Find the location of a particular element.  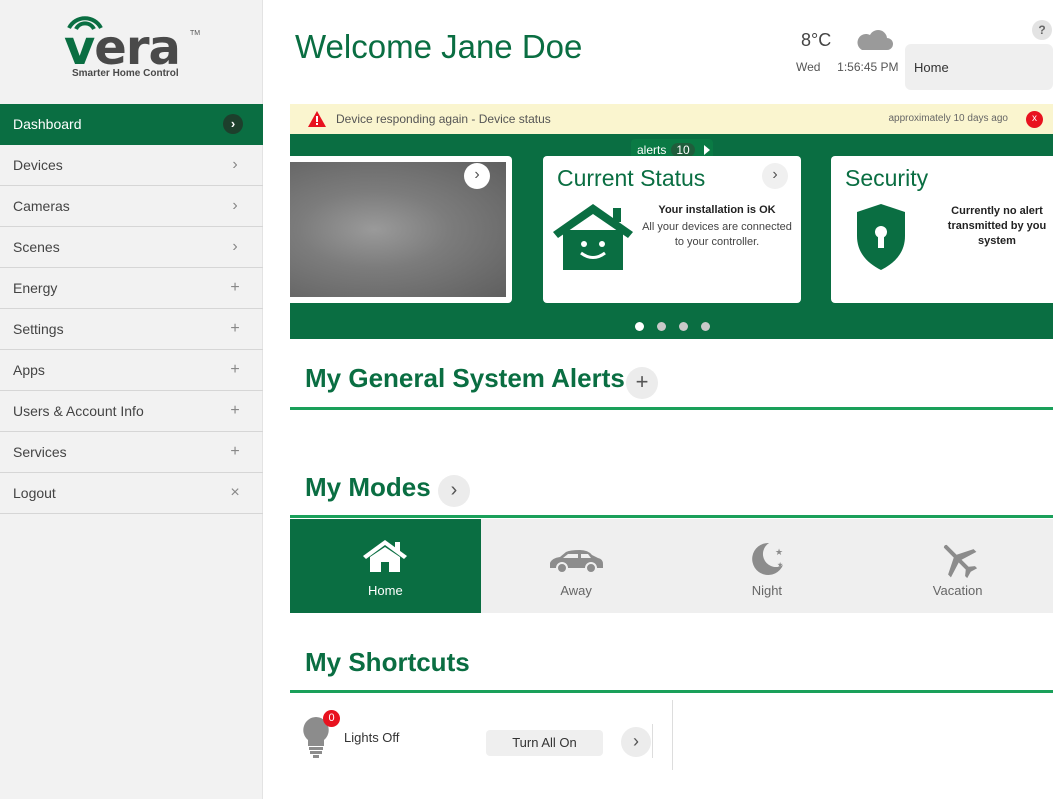

security-text-line: transmitted by you is located at coordinates (997, 226).